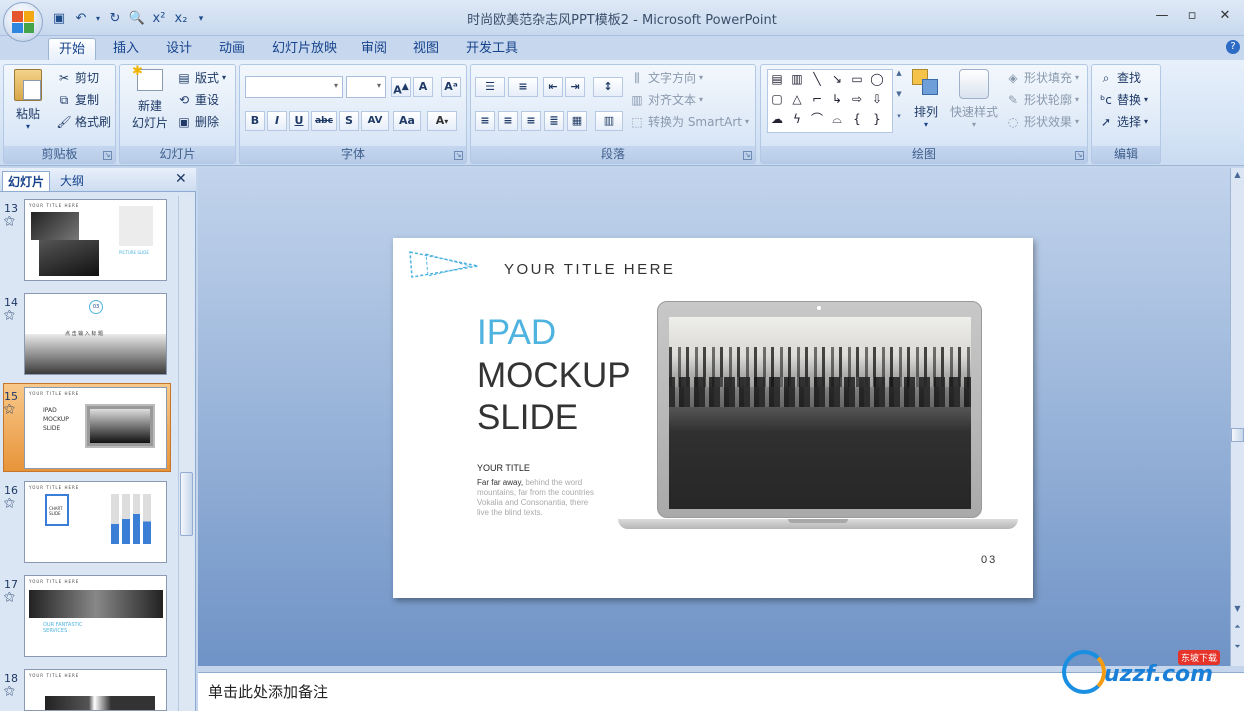  I want to click on slide-thumbnail-18: YOUR TITLE HERE, so click(95, 690).